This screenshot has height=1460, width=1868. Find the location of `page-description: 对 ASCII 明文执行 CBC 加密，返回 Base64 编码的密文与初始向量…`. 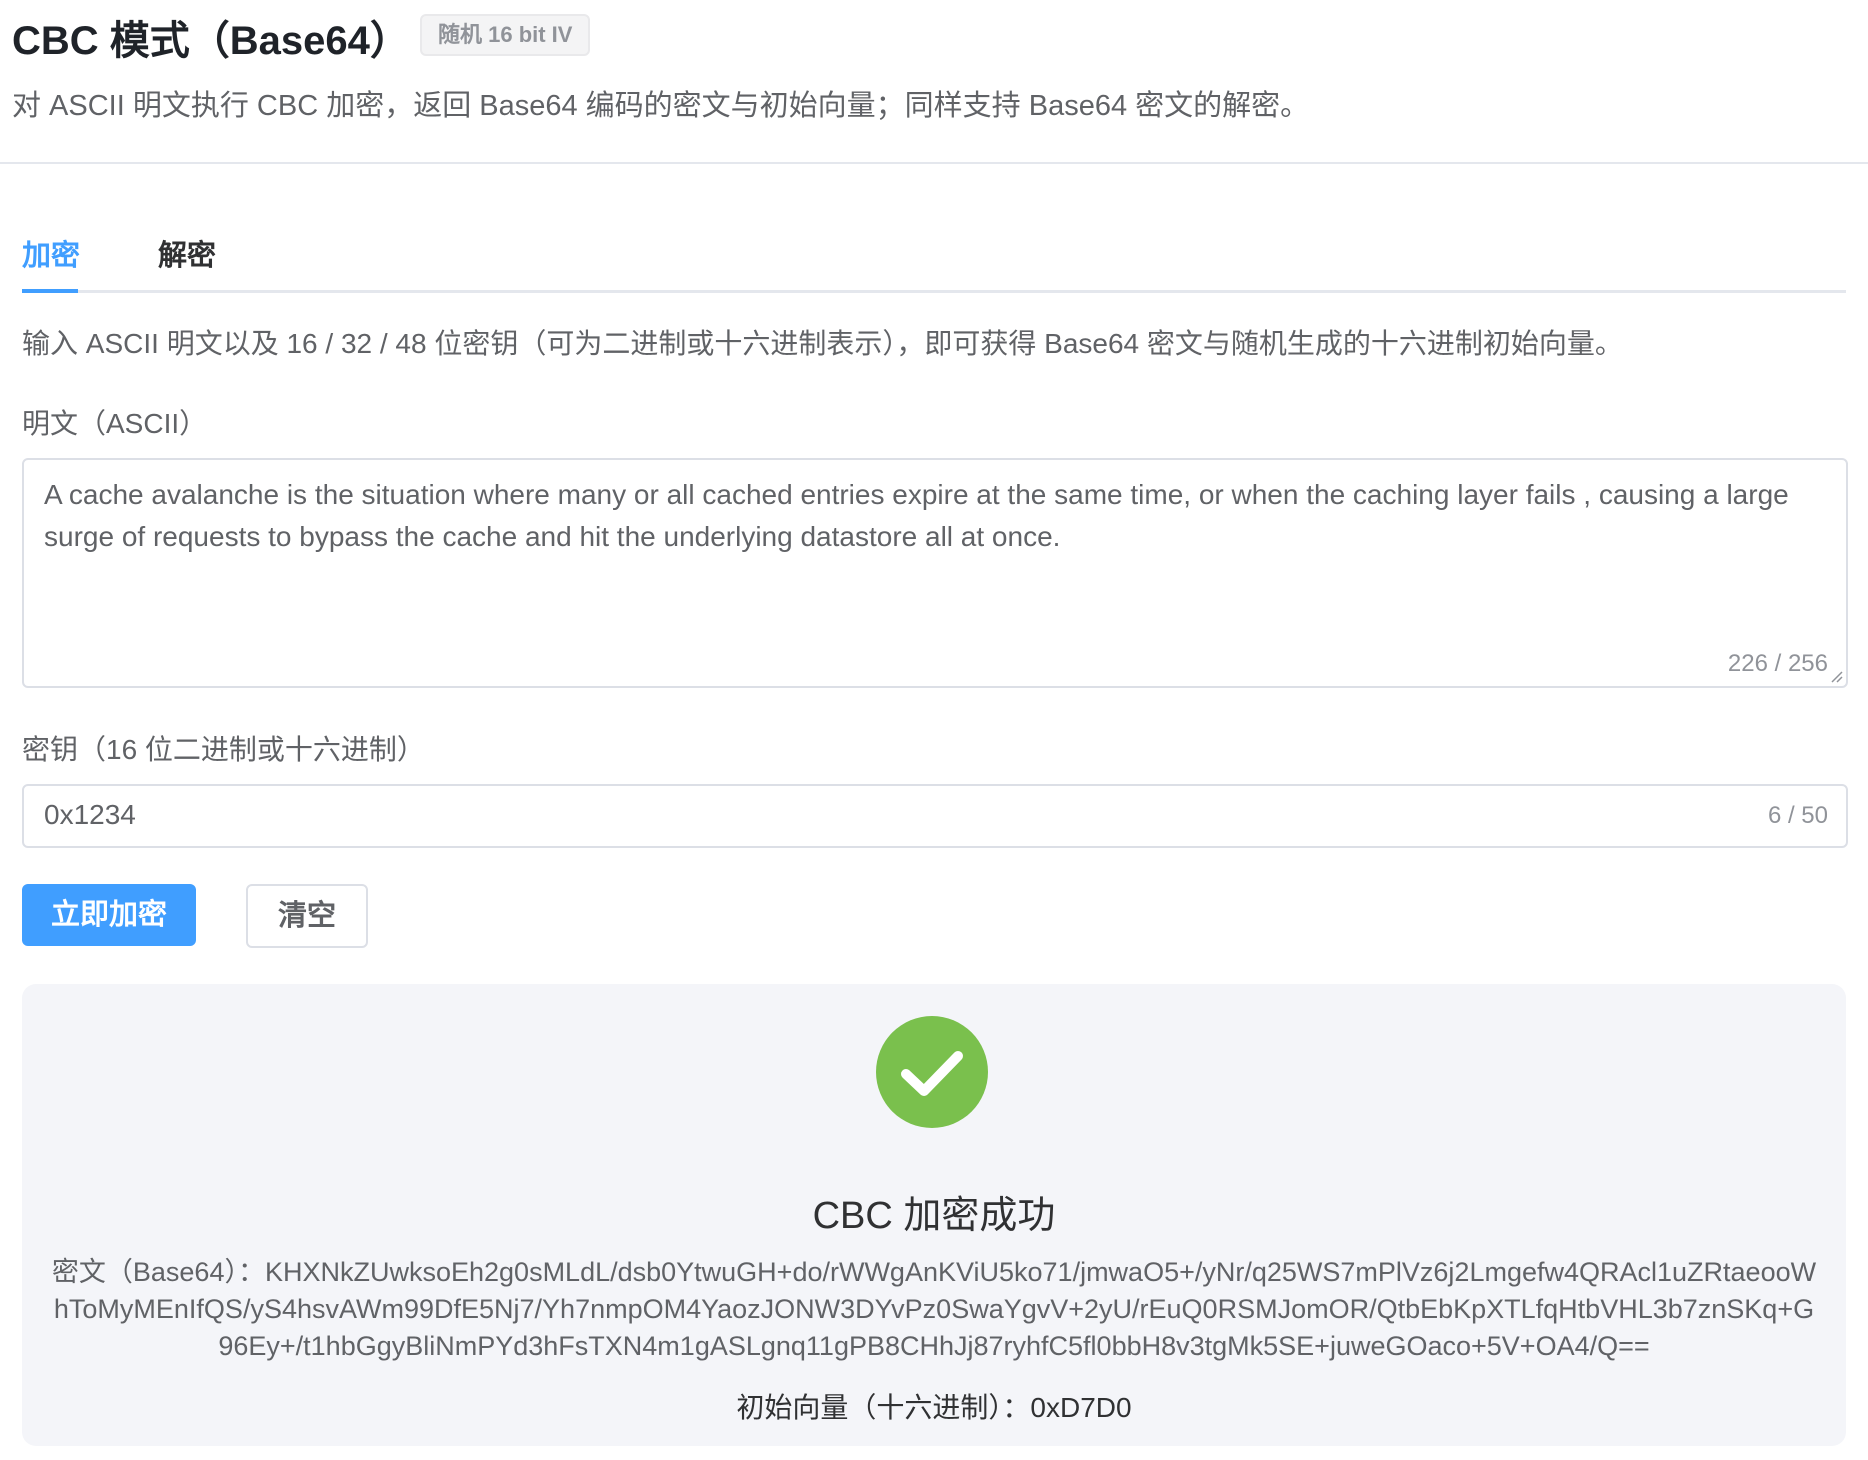

page-description: 对 ASCII 明文执行 CBC 加密，返回 Base64 编码的密文与初始向量… is located at coordinates (661, 106).